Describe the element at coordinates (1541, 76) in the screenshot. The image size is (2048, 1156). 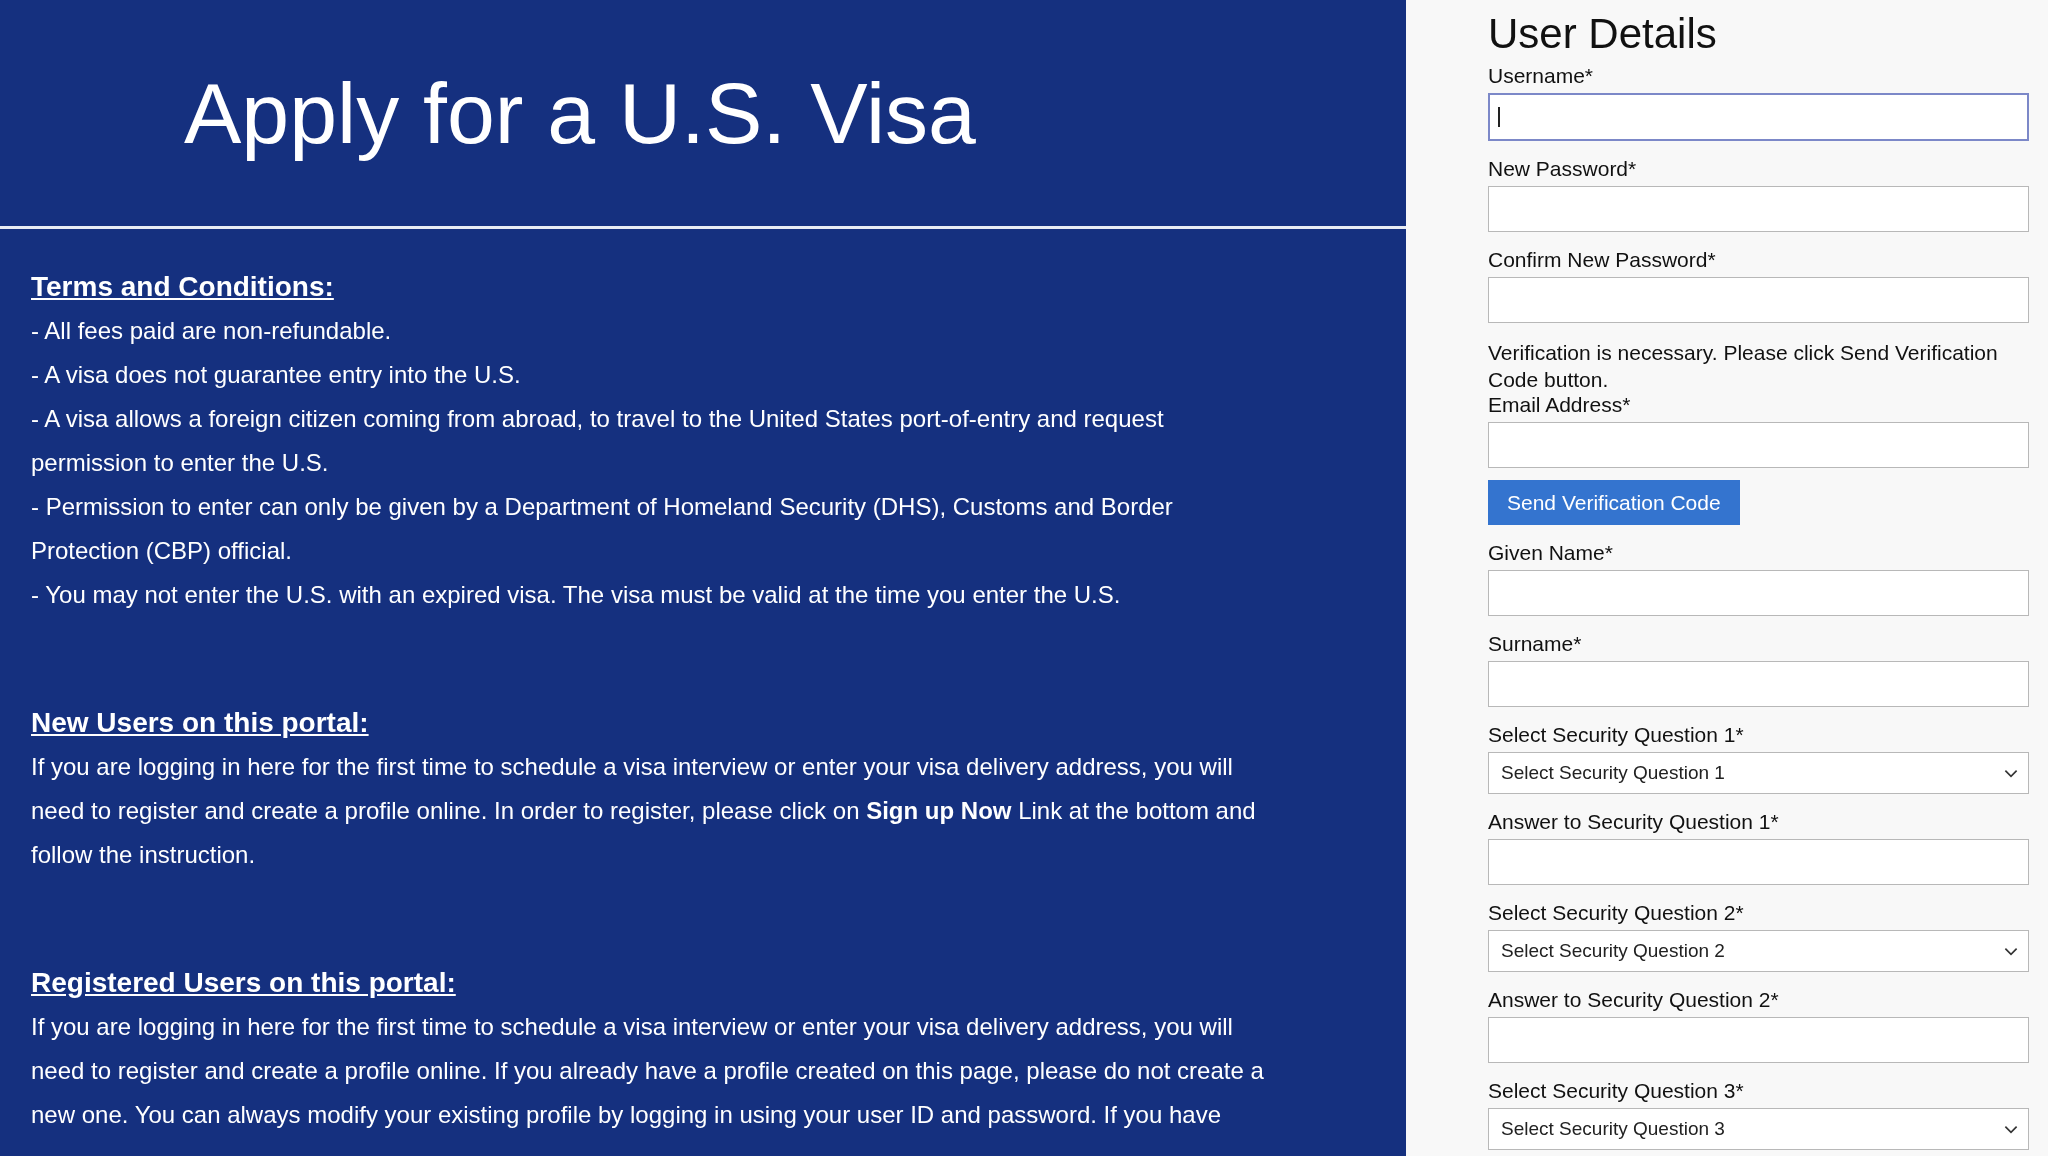
I see `field-label: Username*` at that location.